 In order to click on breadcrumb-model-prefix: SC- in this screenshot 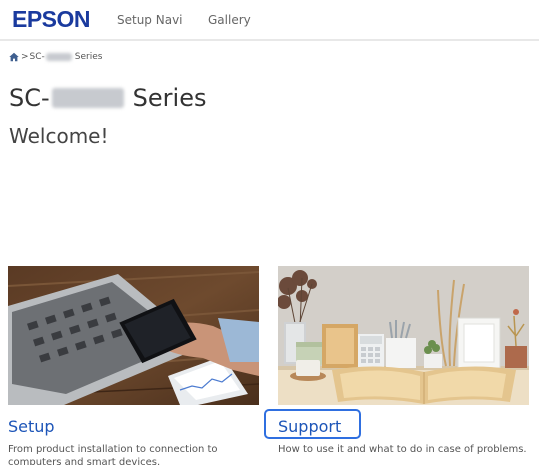, I will do `click(37, 57)`.